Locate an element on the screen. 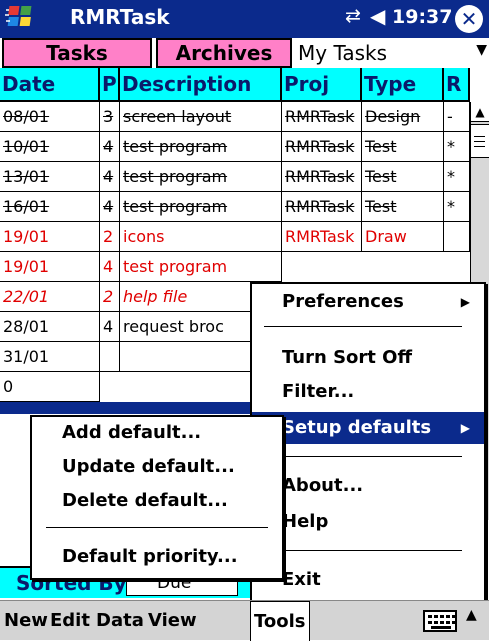 This screenshot has width=489, height=642. close-icon: ✕ is located at coordinates (469, 19).